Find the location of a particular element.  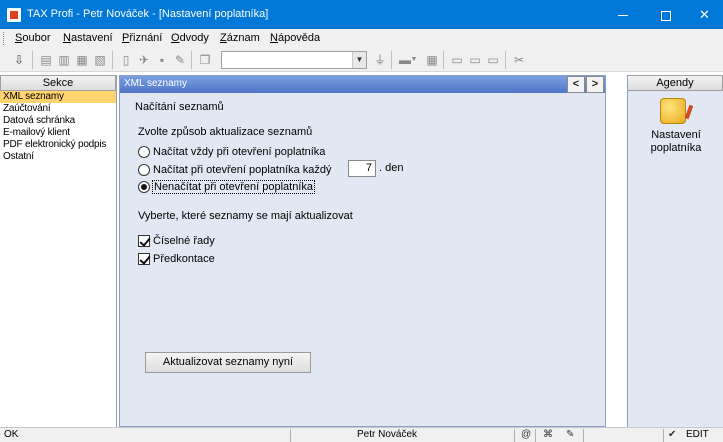

radio-label: Načítat při otevření poplatníka každý is located at coordinates (242, 170).